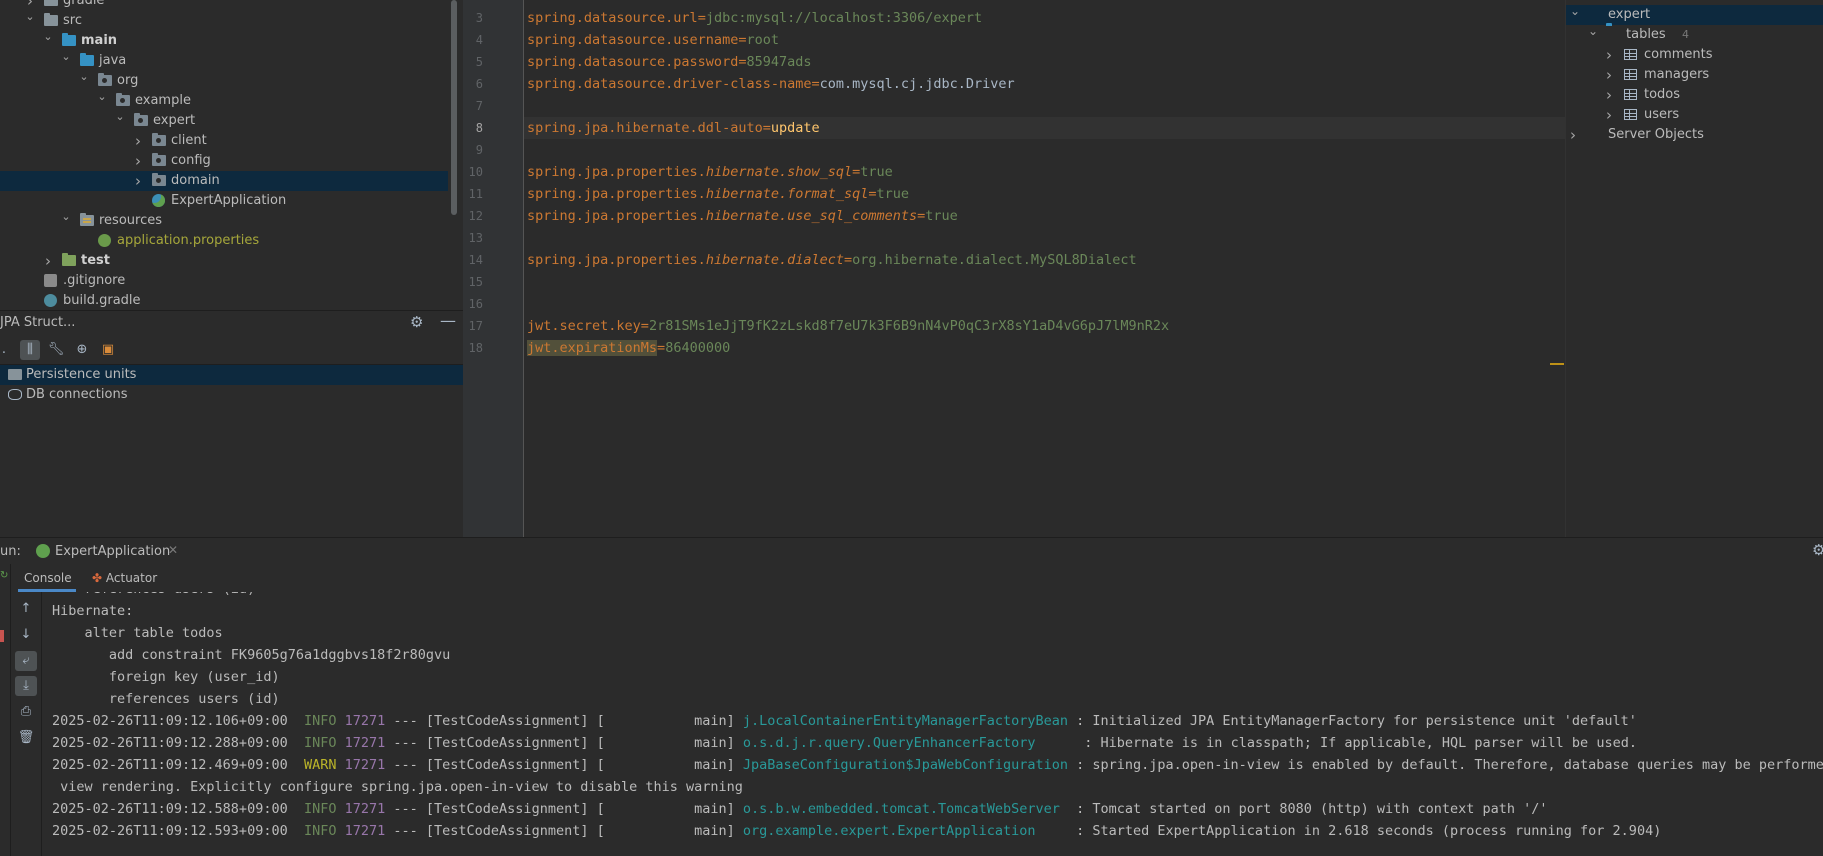  What do you see at coordinates (633, 62) in the screenshot?
I see `property-key: spring.datasource.password` at bounding box center [633, 62].